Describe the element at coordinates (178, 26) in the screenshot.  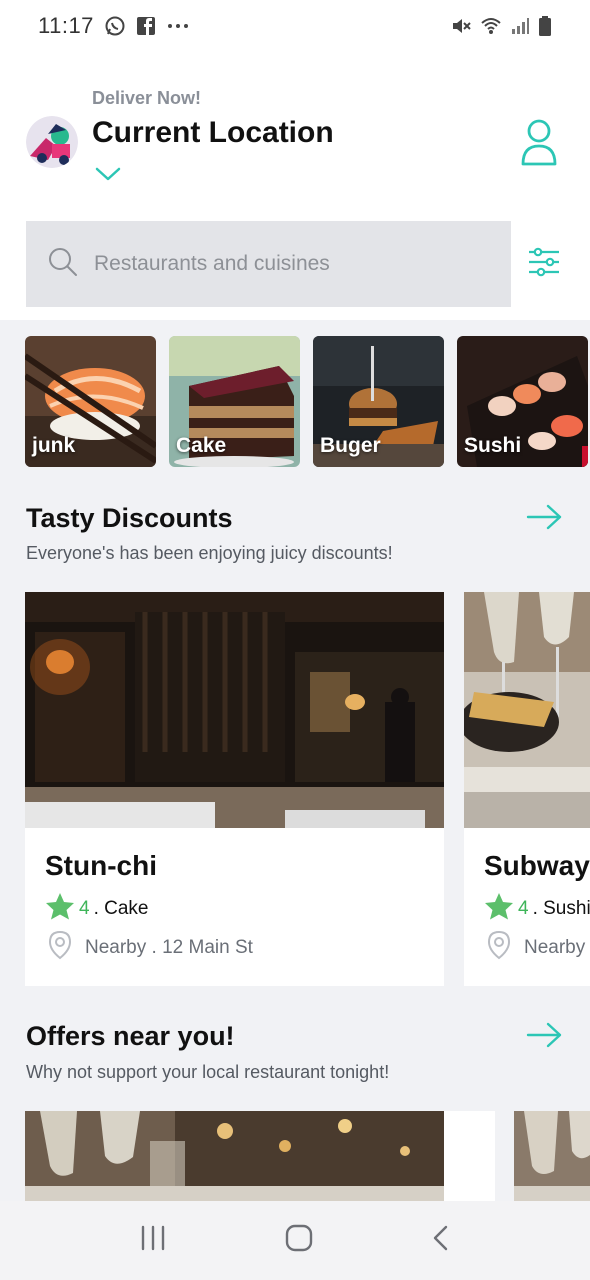
I see `more-dots-icon` at that location.